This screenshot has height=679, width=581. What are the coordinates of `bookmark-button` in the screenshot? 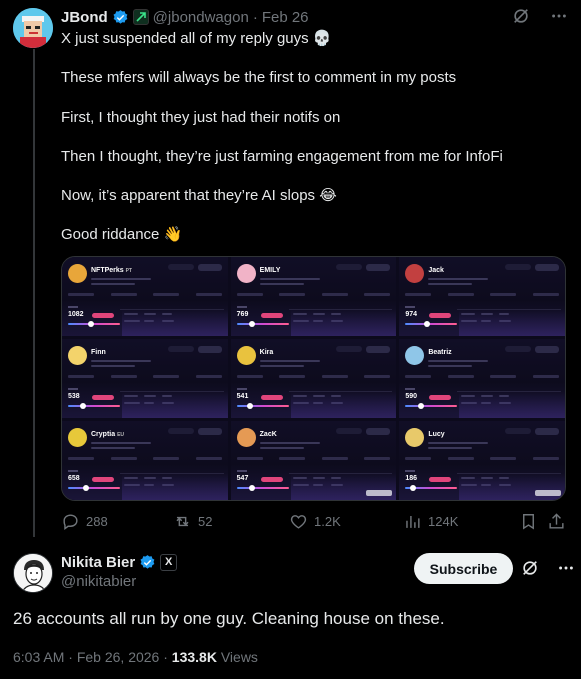 It's located at (528, 521).